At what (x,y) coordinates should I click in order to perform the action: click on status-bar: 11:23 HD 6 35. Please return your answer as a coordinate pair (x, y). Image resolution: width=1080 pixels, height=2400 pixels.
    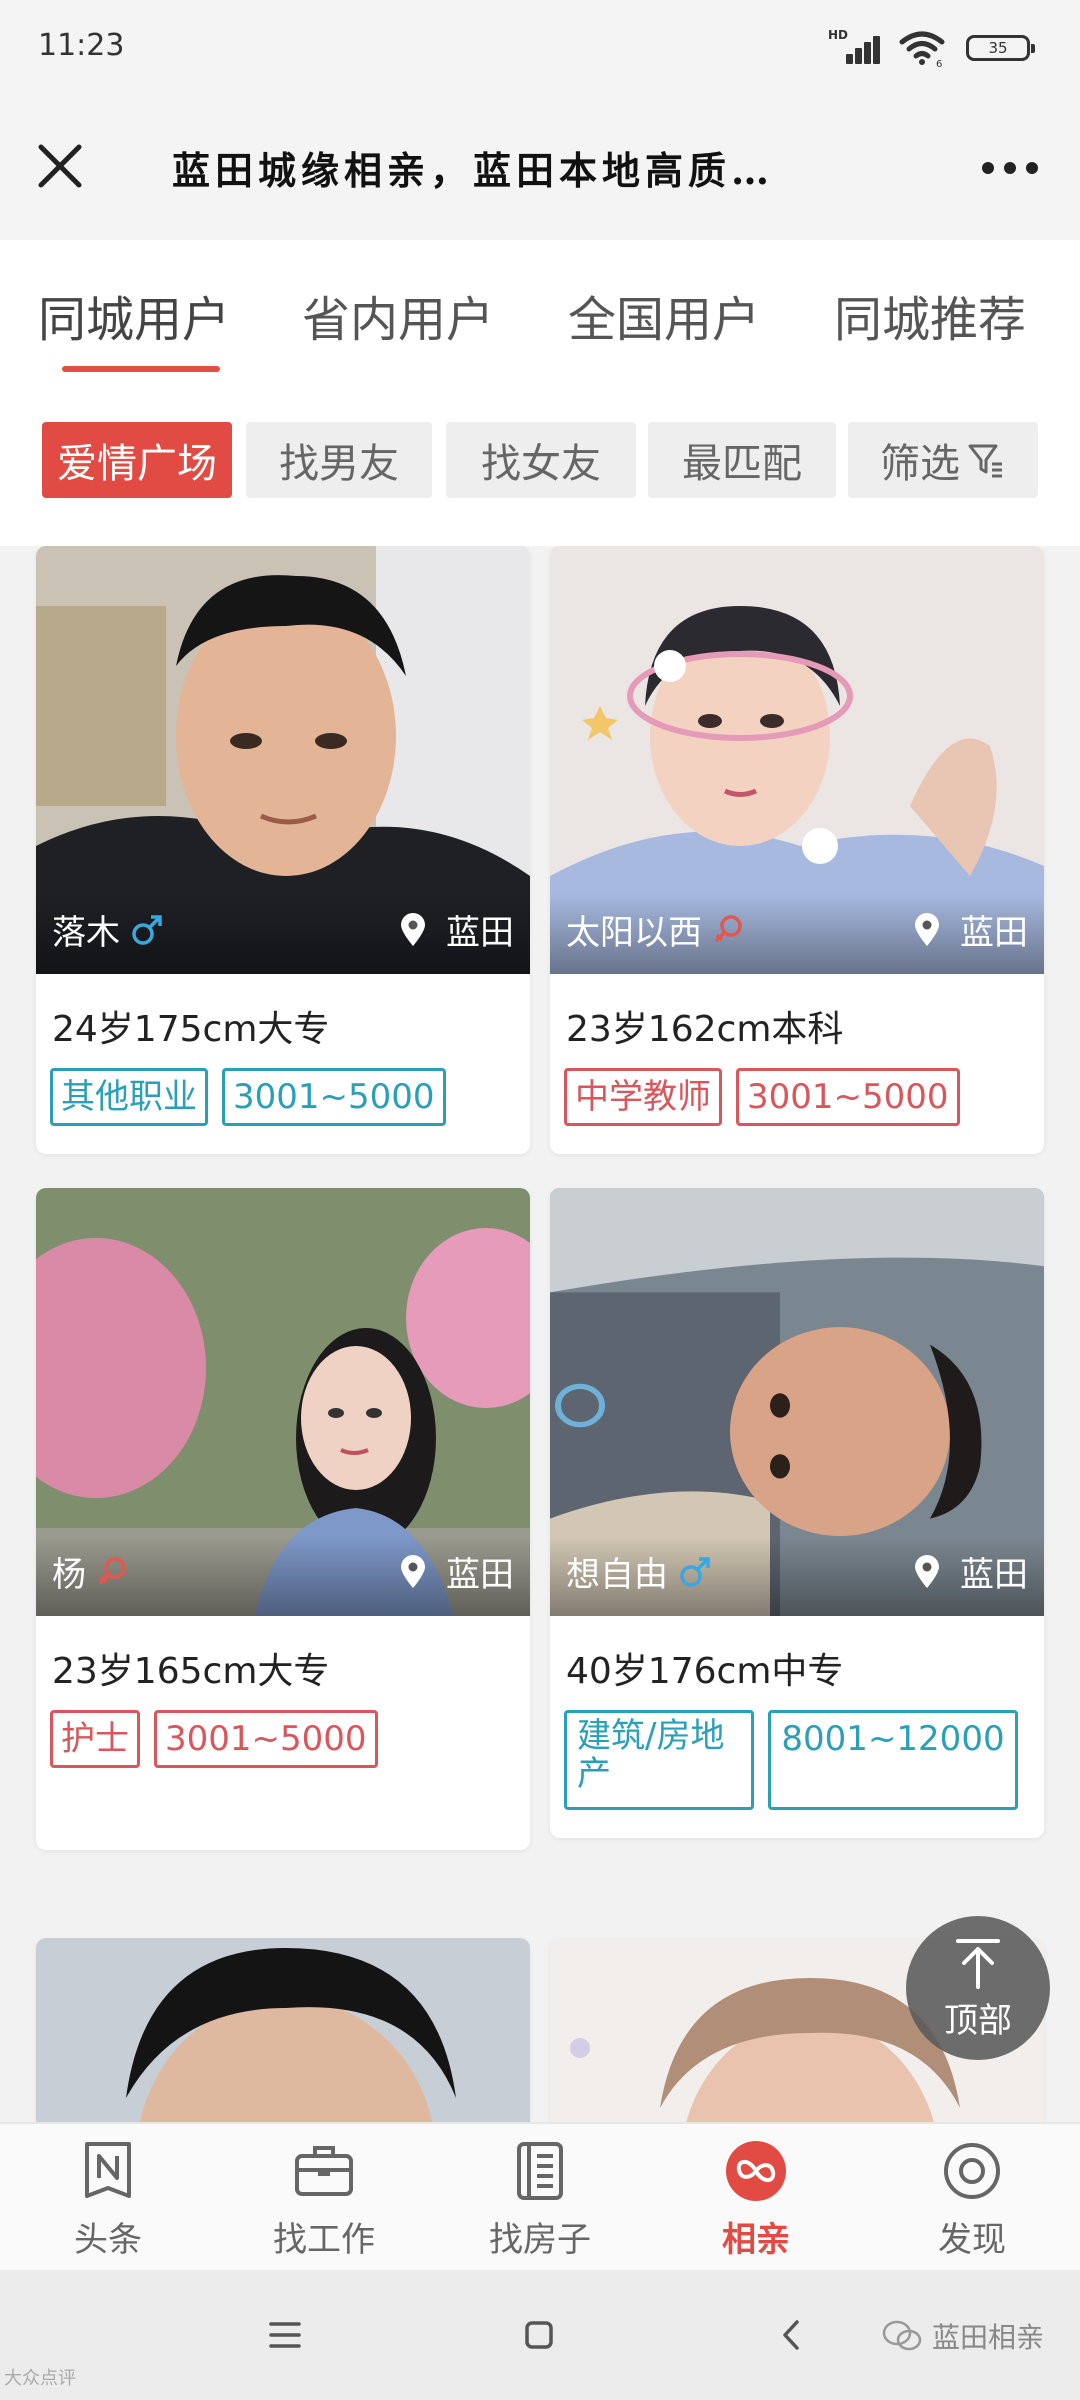
    Looking at the image, I should click on (540, 48).